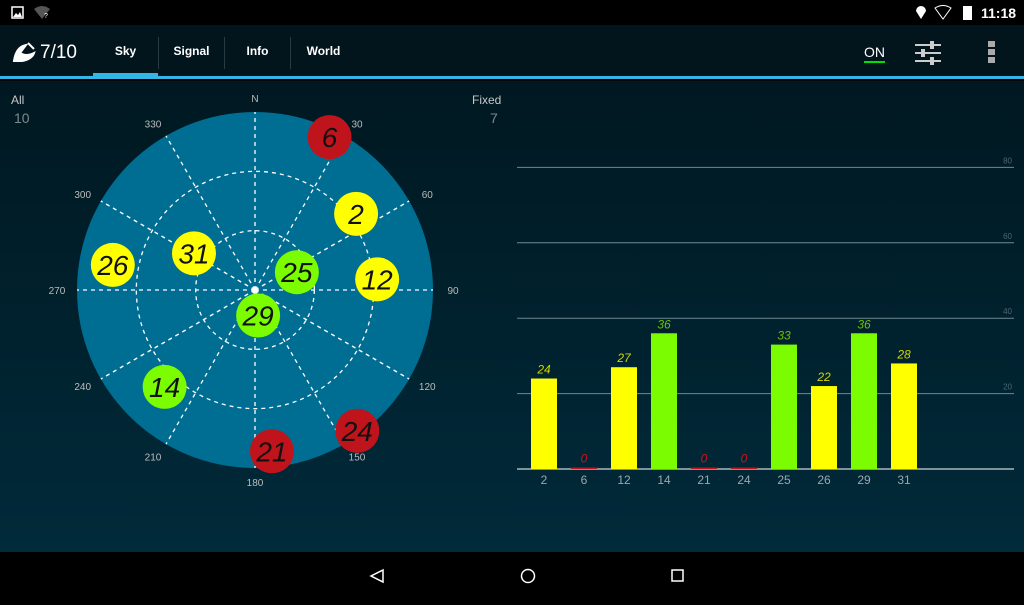 Image resolution: width=1024 pixels, height=605 pixels. I want to click on azimuth-label: 180, so click(255, 483).